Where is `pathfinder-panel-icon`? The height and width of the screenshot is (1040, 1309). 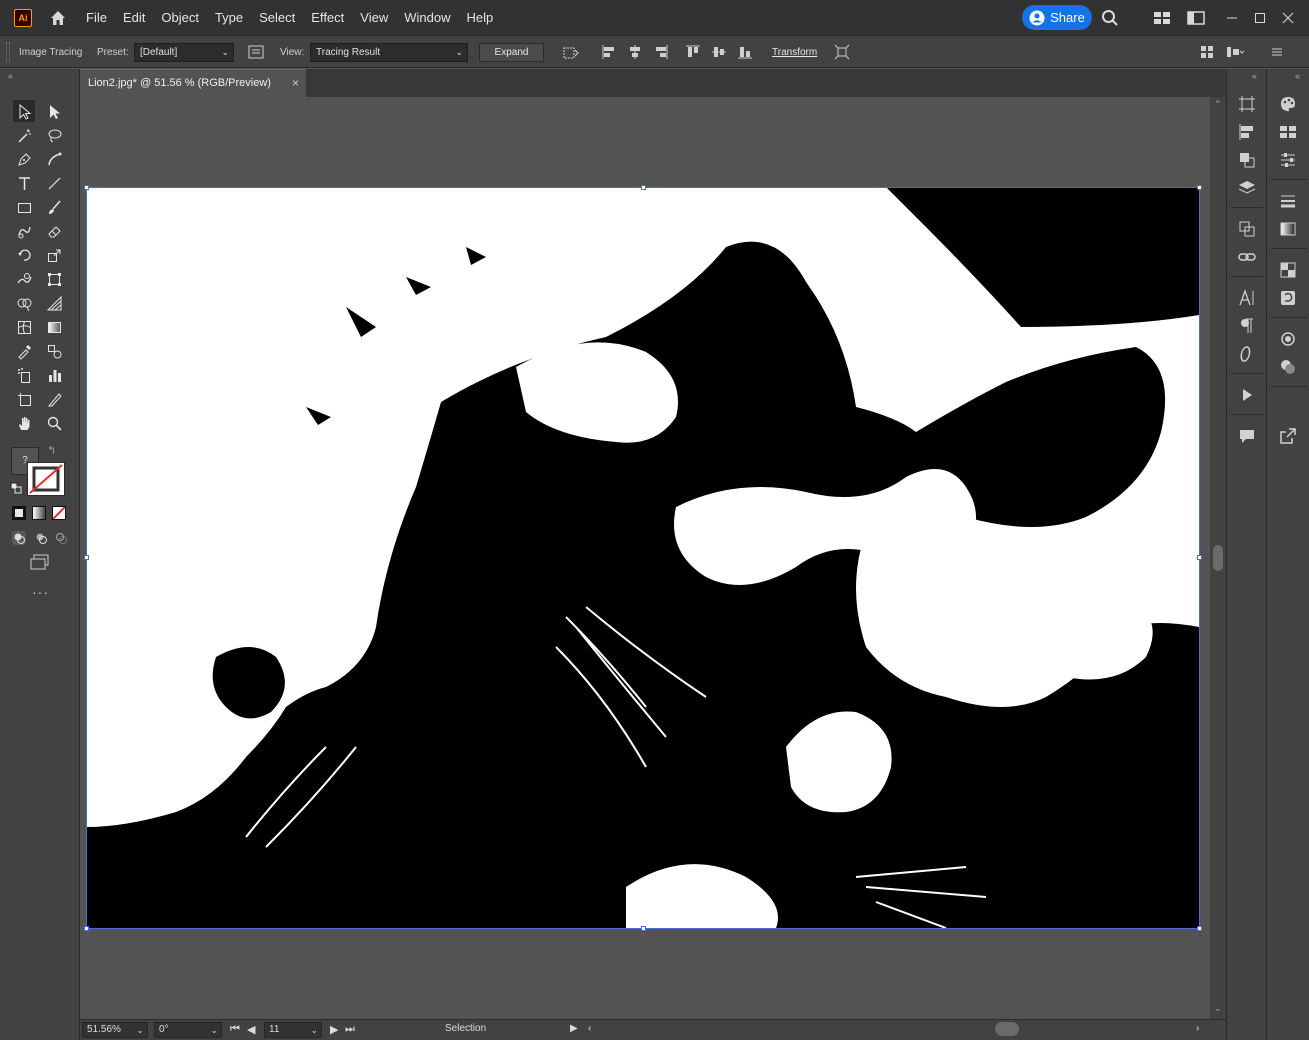
pathfinder-panel-icon is located at coordinates (1247, 160).